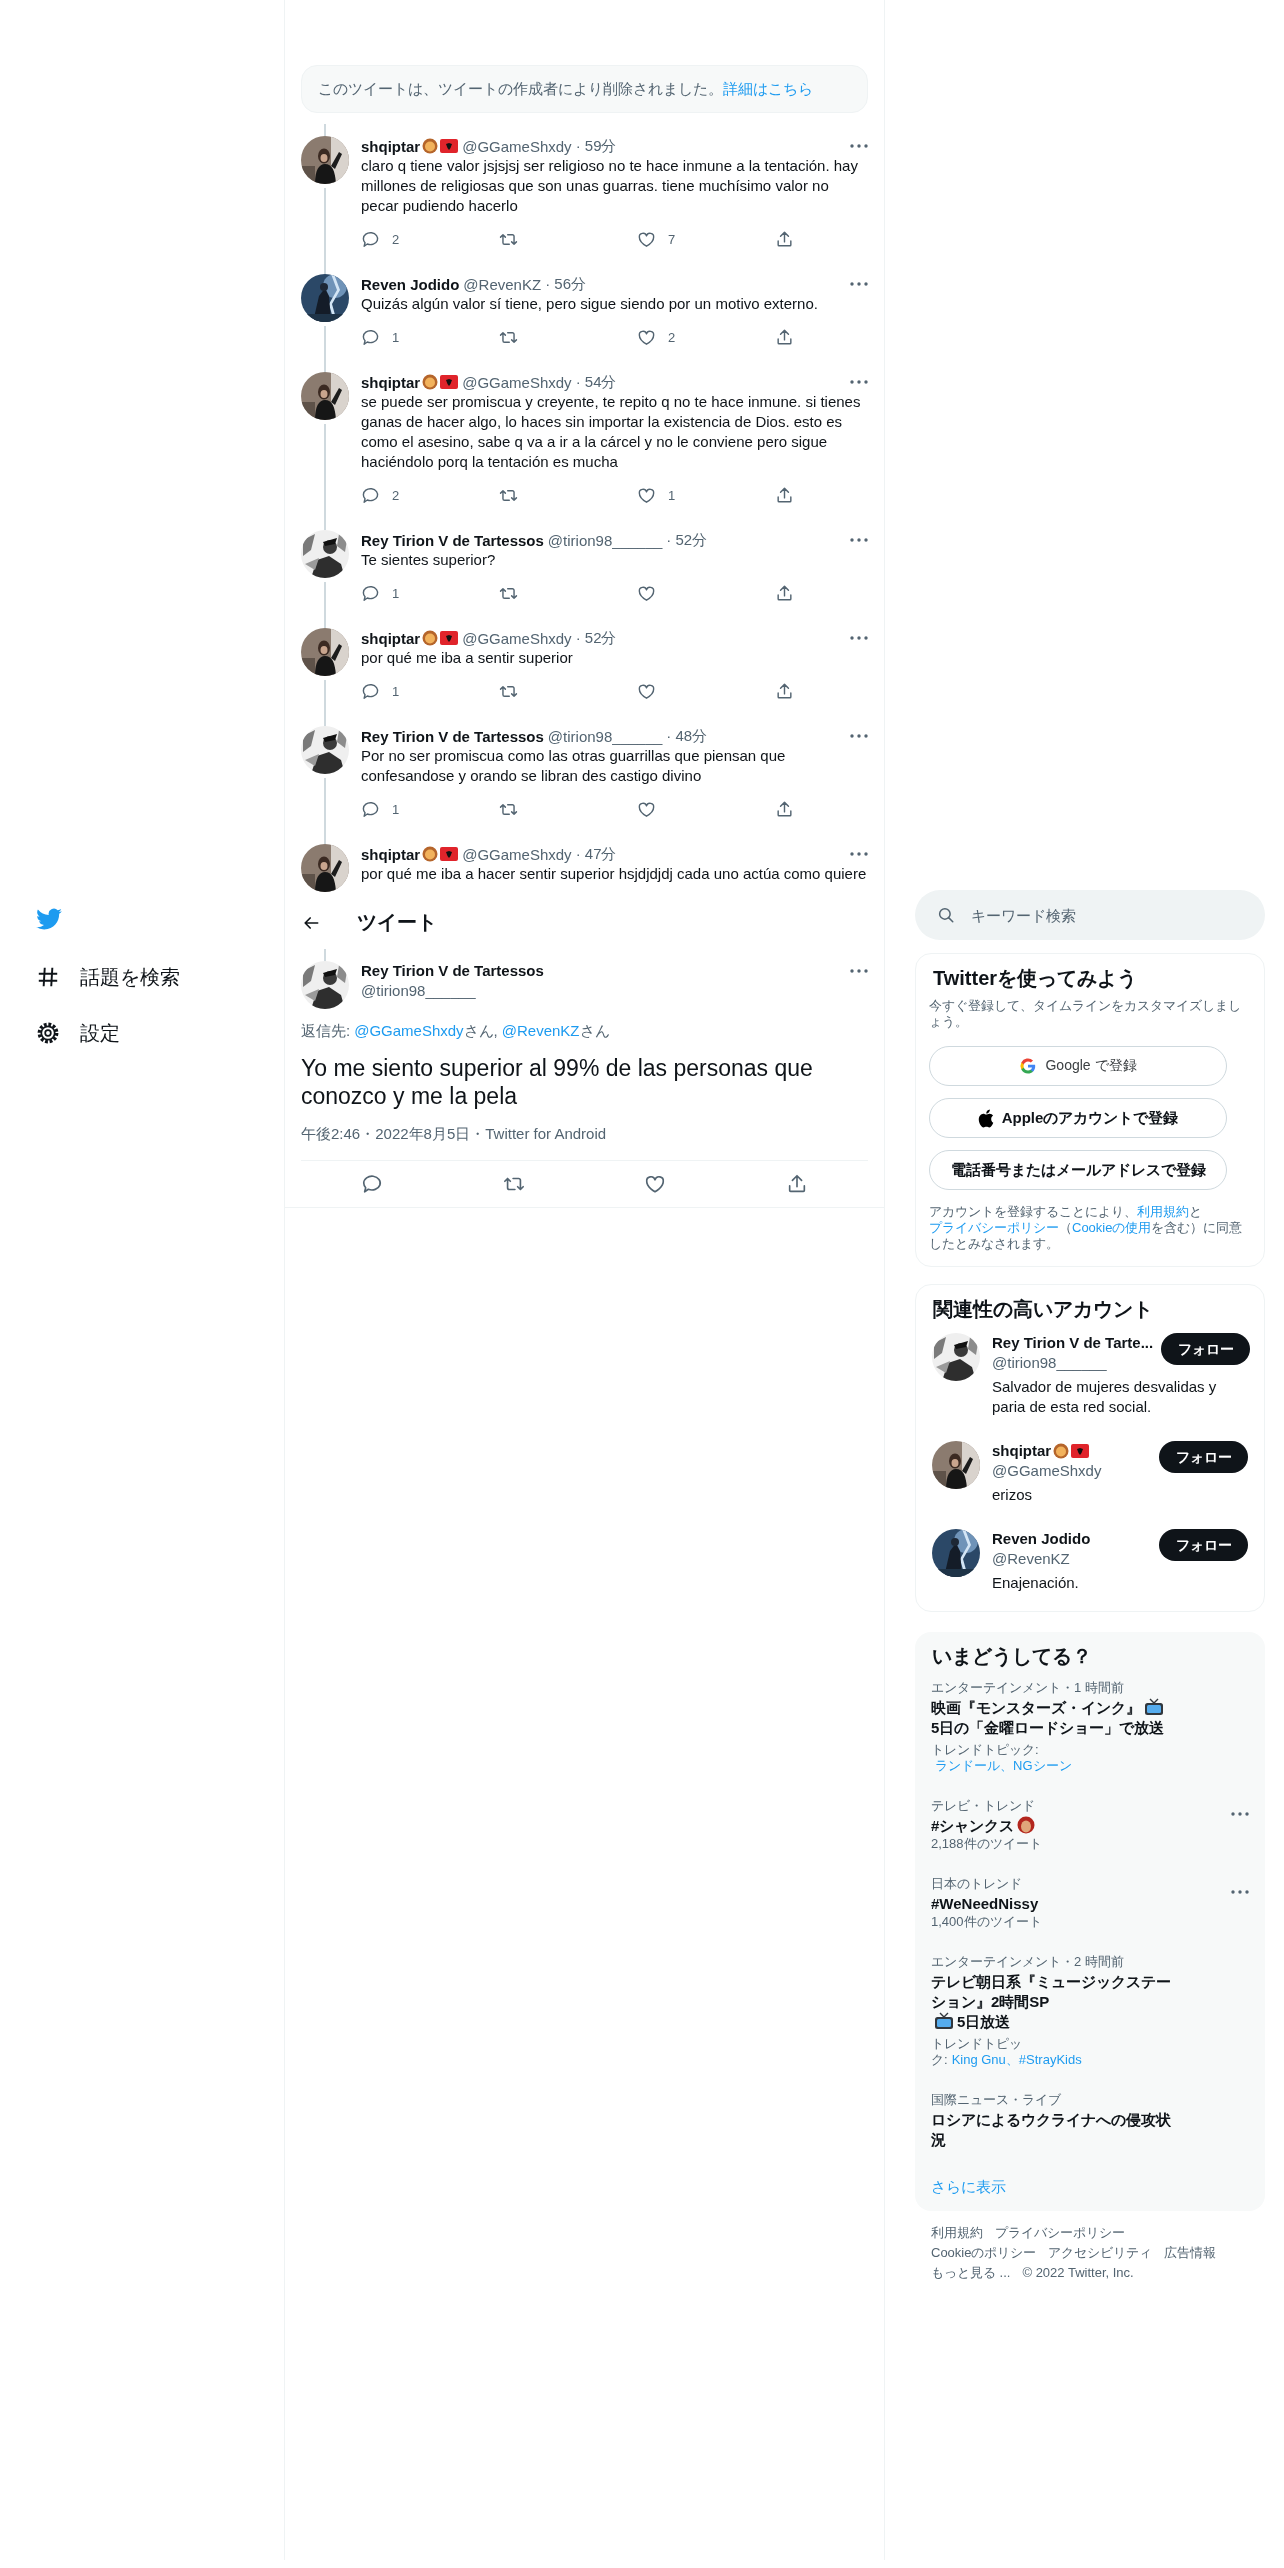 The image size is (1284, 2568). What do you see at coordinates (1002, 1758) in the screenshot?
I see `trend-topics: トレンドトピック: ランドール、NGシーン` at bounding box center [1002, 1758].